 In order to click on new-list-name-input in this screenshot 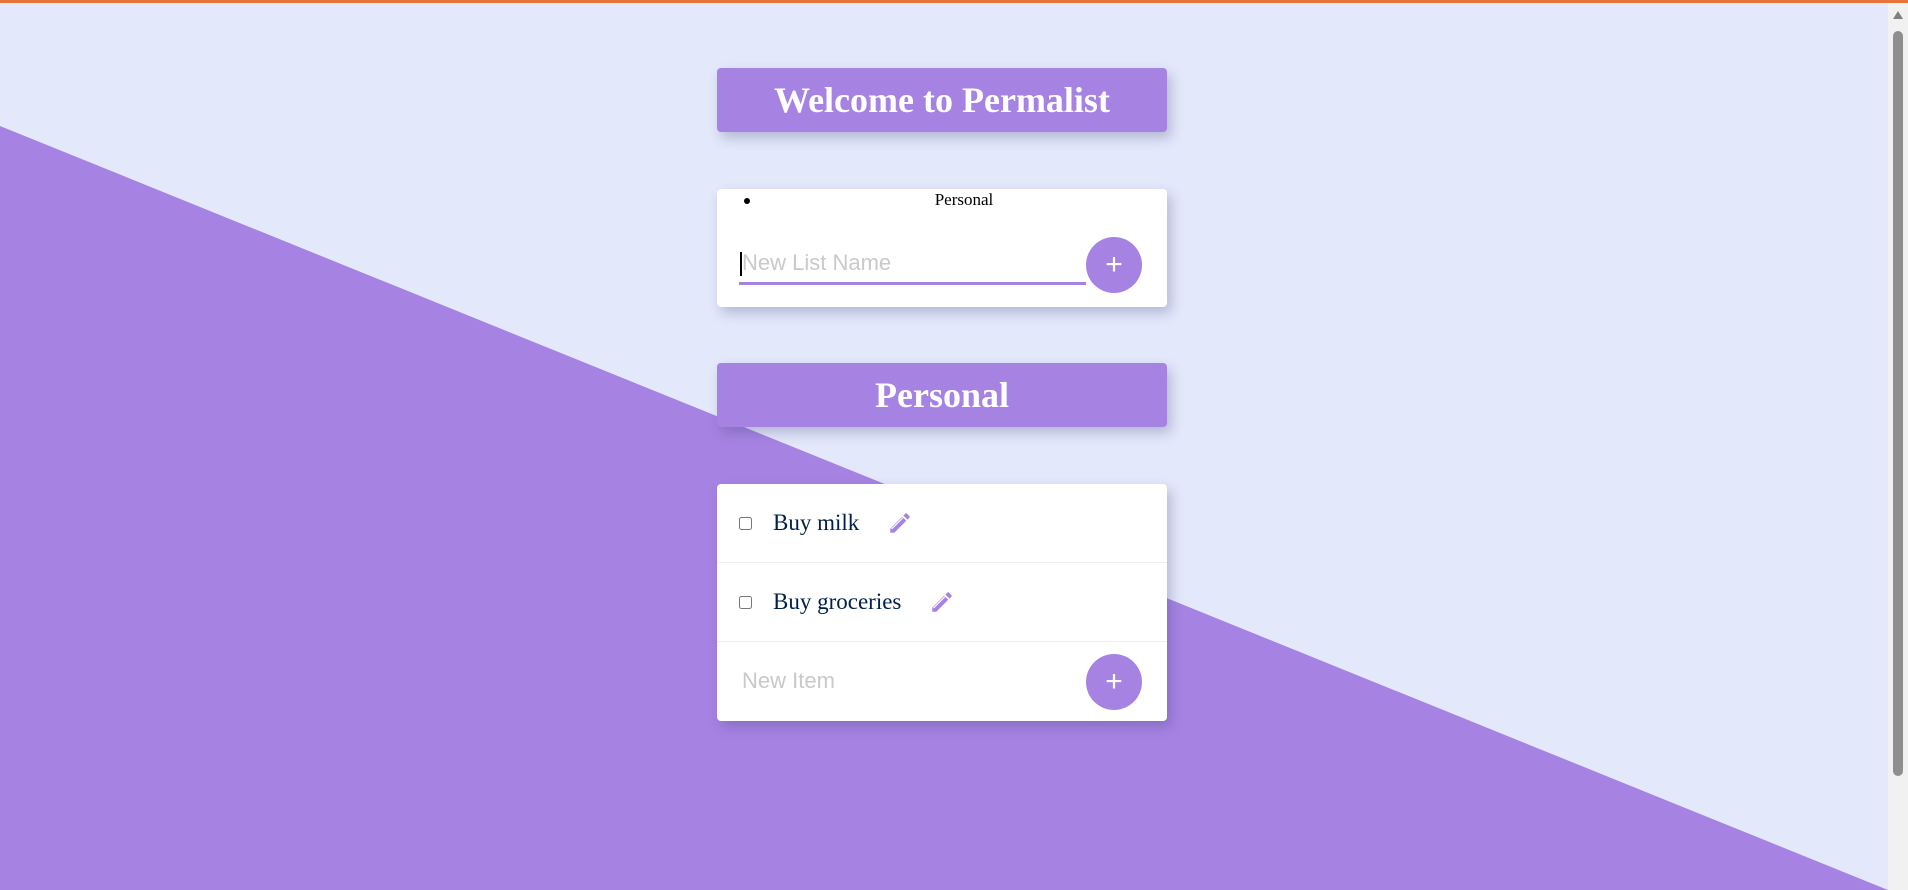, I will do `click(912, 264)`.